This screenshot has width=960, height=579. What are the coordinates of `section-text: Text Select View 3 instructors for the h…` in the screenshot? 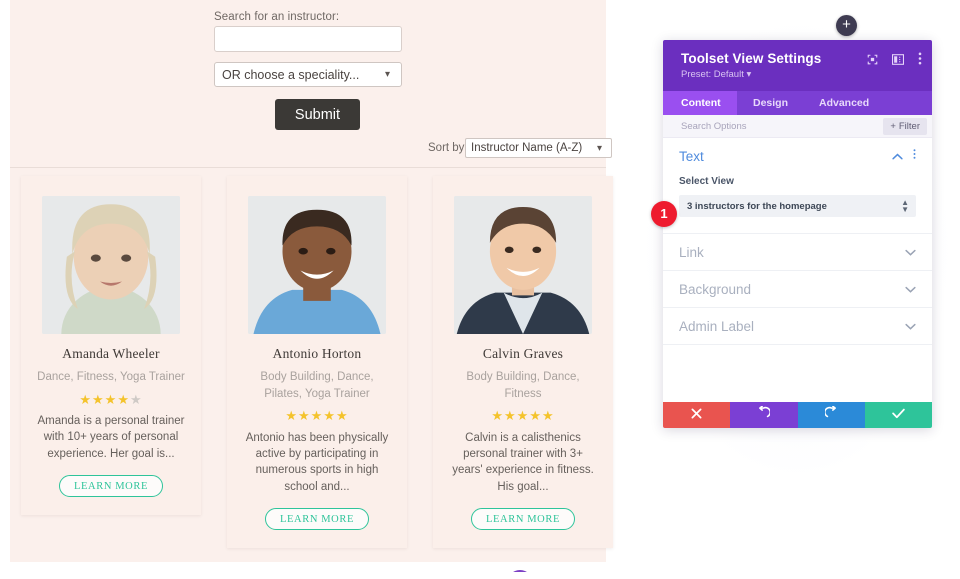 It's located at (797, 186).